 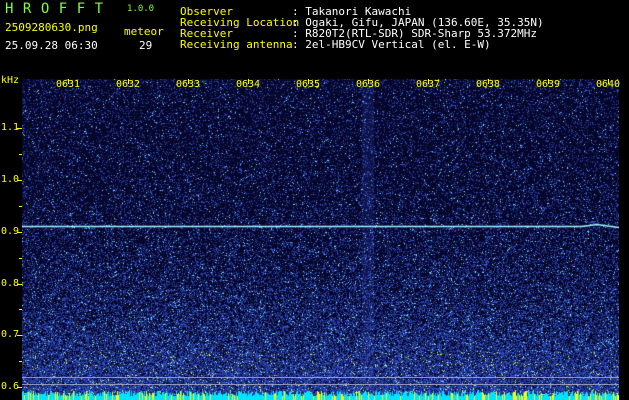 I want to click on y-axis-unit: kHz, so click(x=10, y=80).